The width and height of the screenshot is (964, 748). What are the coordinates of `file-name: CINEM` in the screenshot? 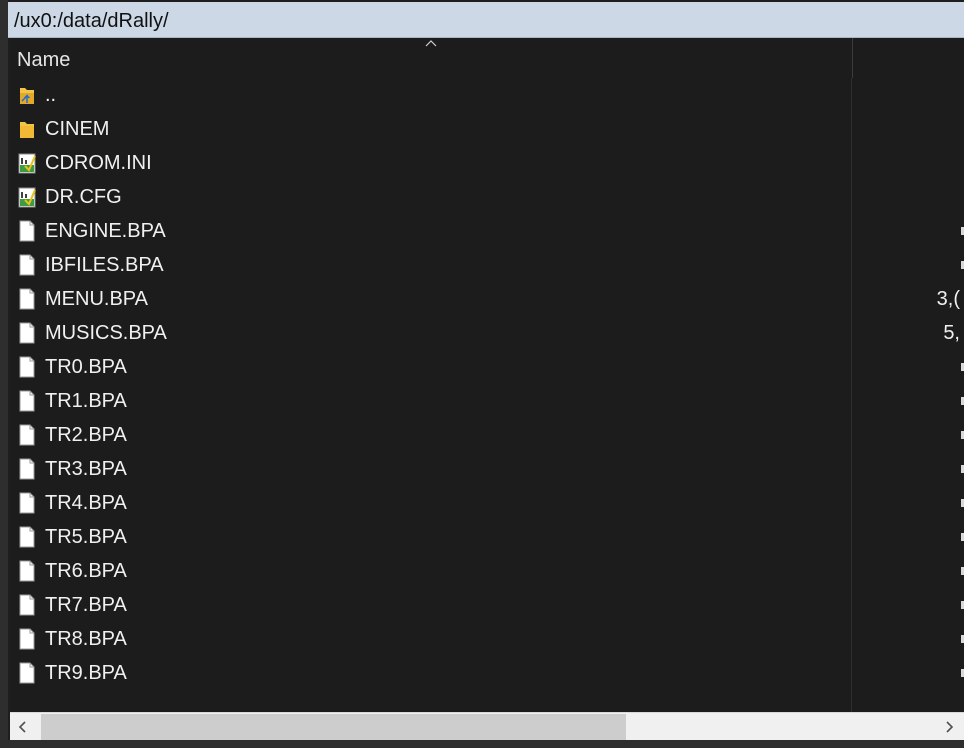 It's located at (77, 129).